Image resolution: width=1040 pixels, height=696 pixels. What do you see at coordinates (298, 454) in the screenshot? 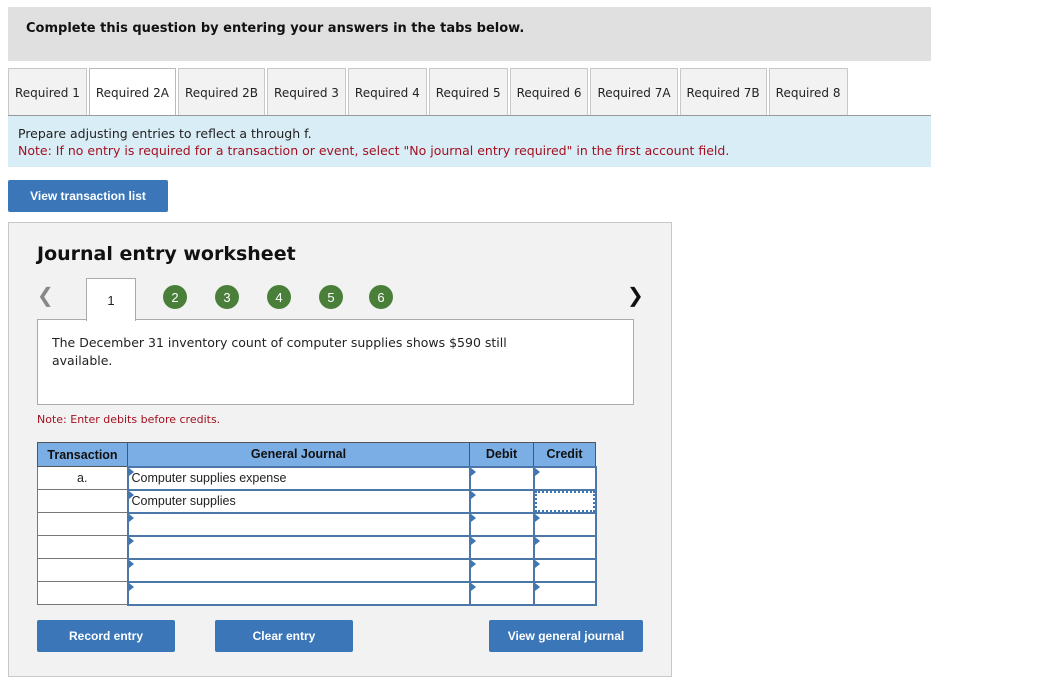
I see `col-general-journal: General Journal` at bounding box center [298, 454].